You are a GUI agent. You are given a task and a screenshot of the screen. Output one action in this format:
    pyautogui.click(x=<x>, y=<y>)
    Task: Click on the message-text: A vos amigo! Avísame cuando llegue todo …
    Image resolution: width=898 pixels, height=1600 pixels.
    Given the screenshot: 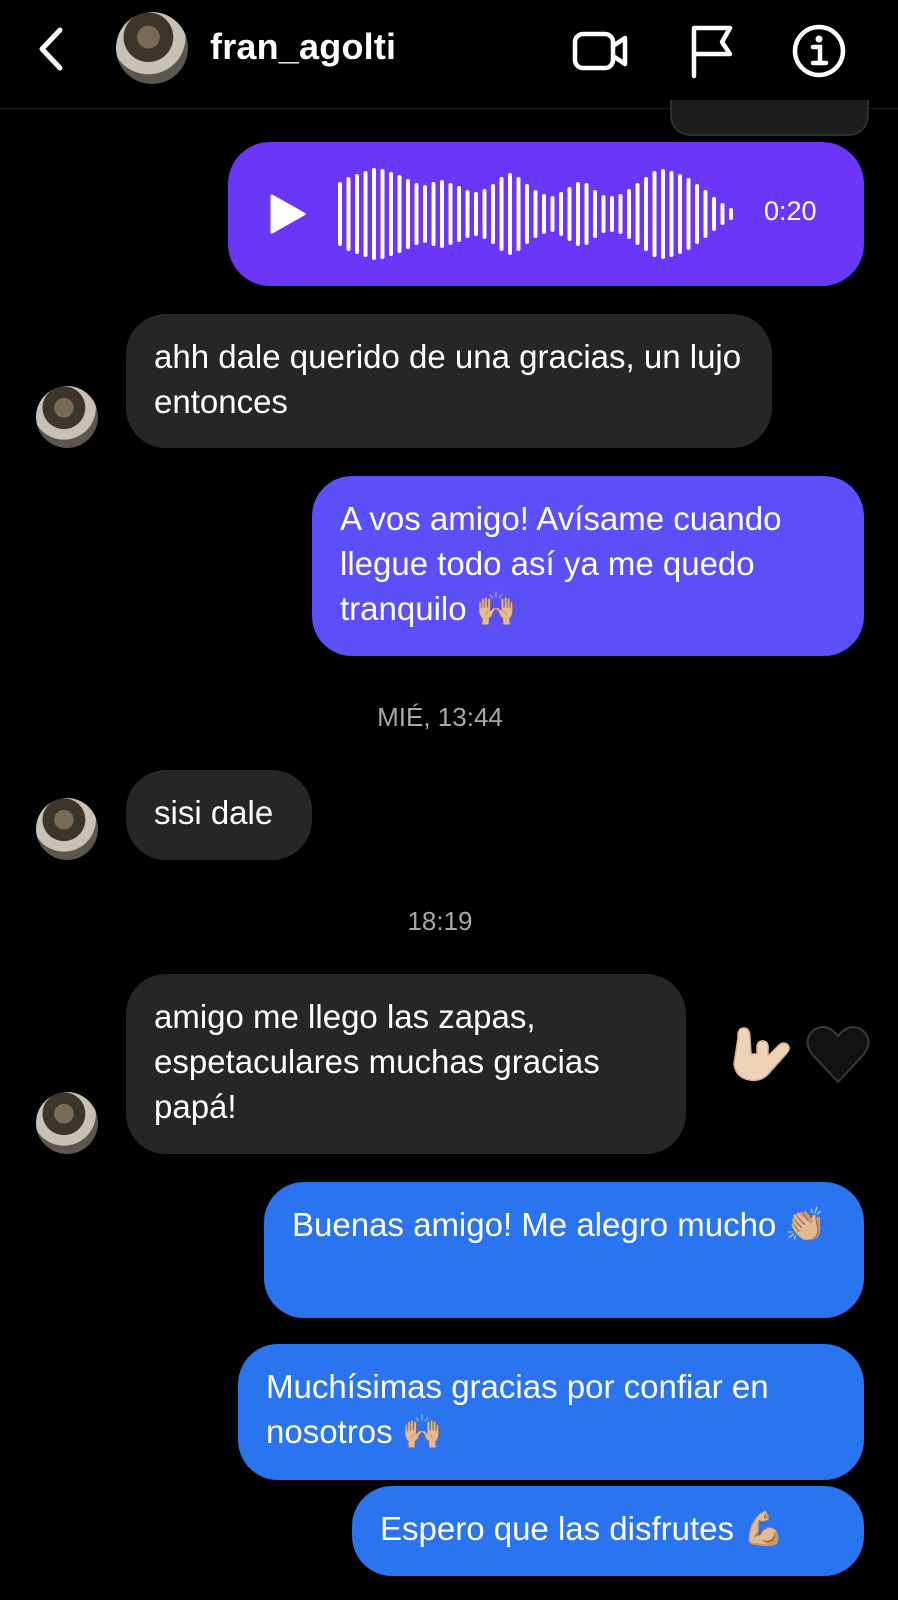 What is the action you would take?
    pyautogui.click(x=561, y=563)
    